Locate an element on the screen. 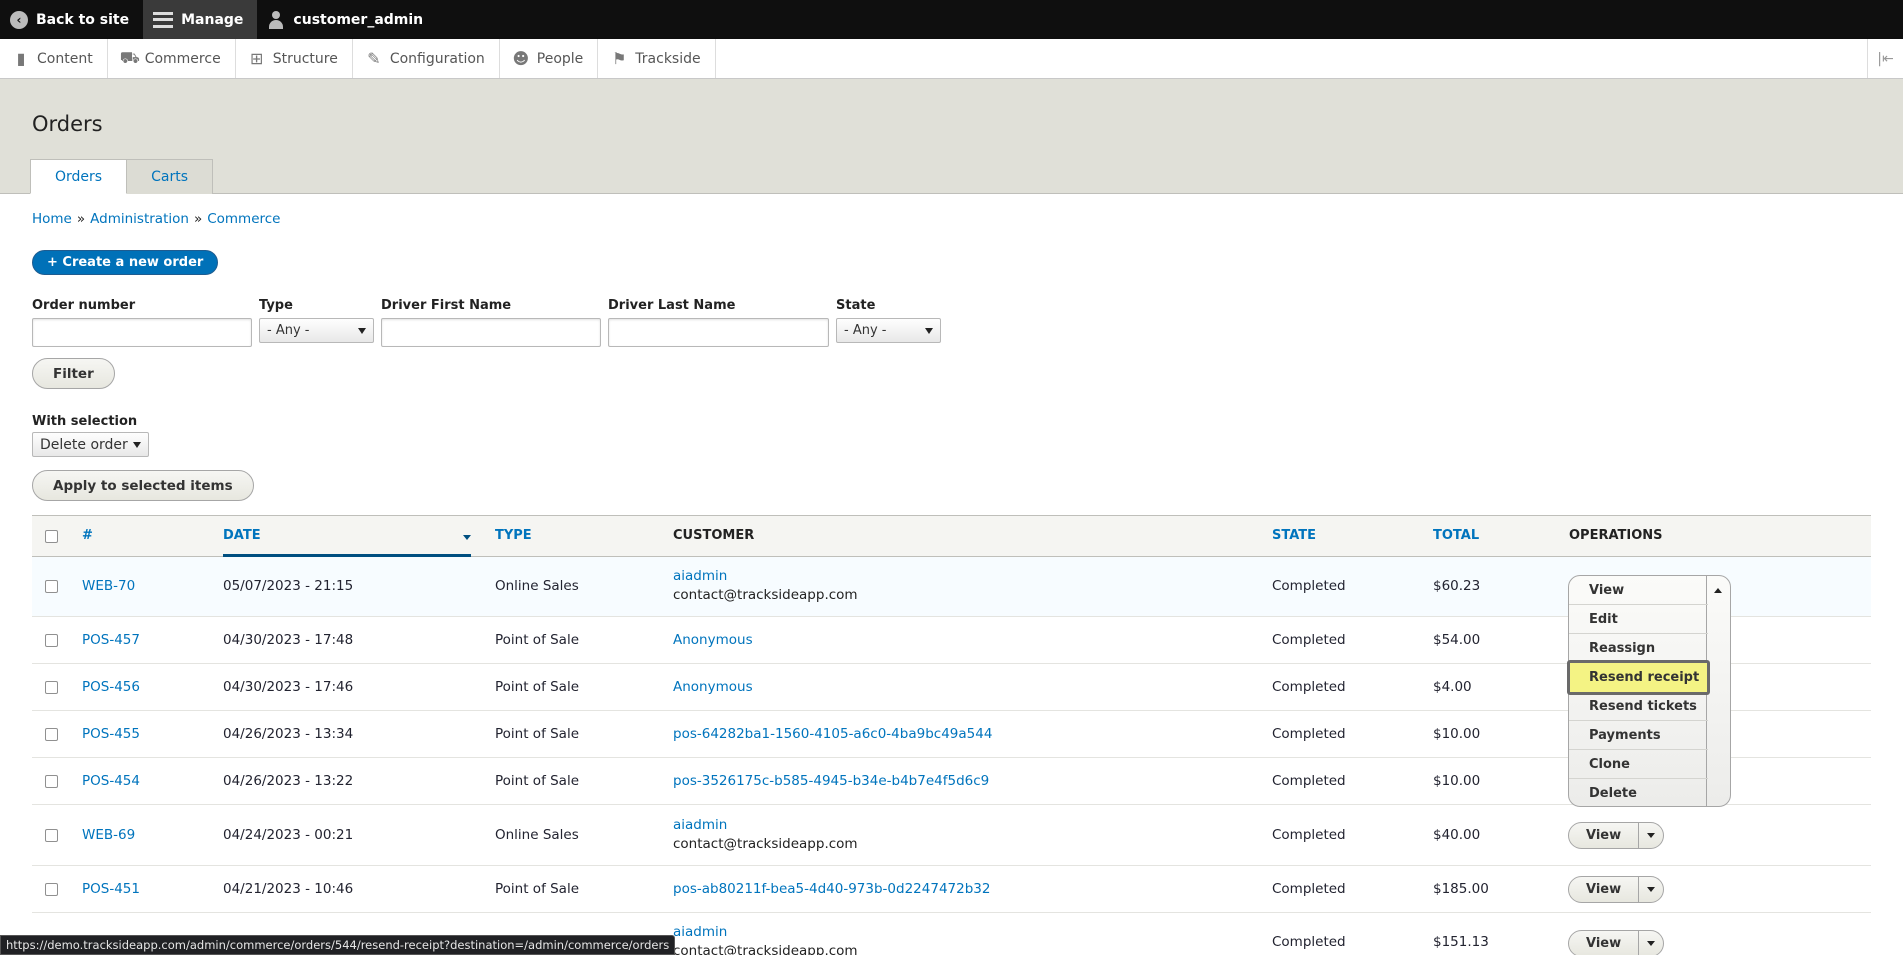 The height and width of the screenshot is (955, 1903). tray-collapse-button: |⇤ is located at coordinates (1885, 58).